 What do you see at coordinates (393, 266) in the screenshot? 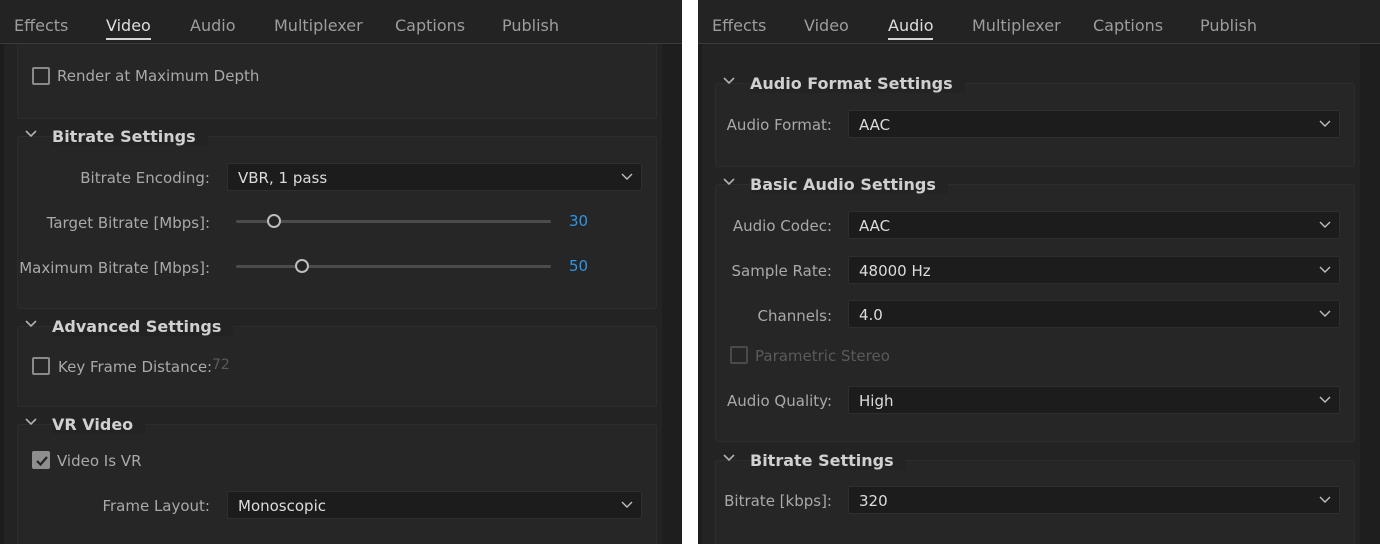
I see `max-bitrate-slider` at bounding box center [393, 266].